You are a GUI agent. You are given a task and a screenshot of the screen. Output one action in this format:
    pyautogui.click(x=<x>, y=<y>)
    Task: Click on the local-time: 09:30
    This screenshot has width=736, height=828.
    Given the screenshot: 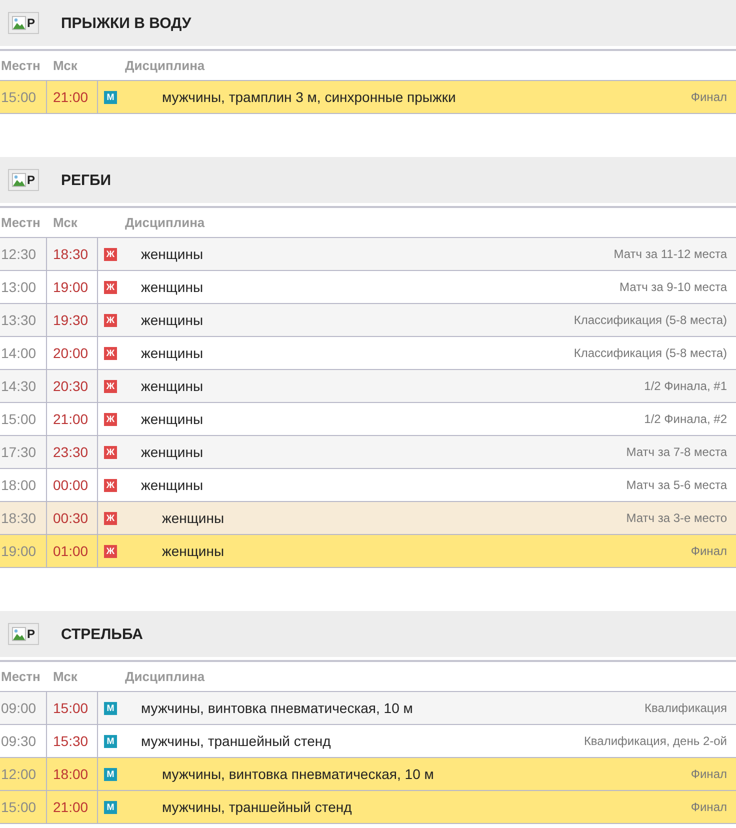 What is the action you would take?
    pyautogui.click(x=23, y=741)
    